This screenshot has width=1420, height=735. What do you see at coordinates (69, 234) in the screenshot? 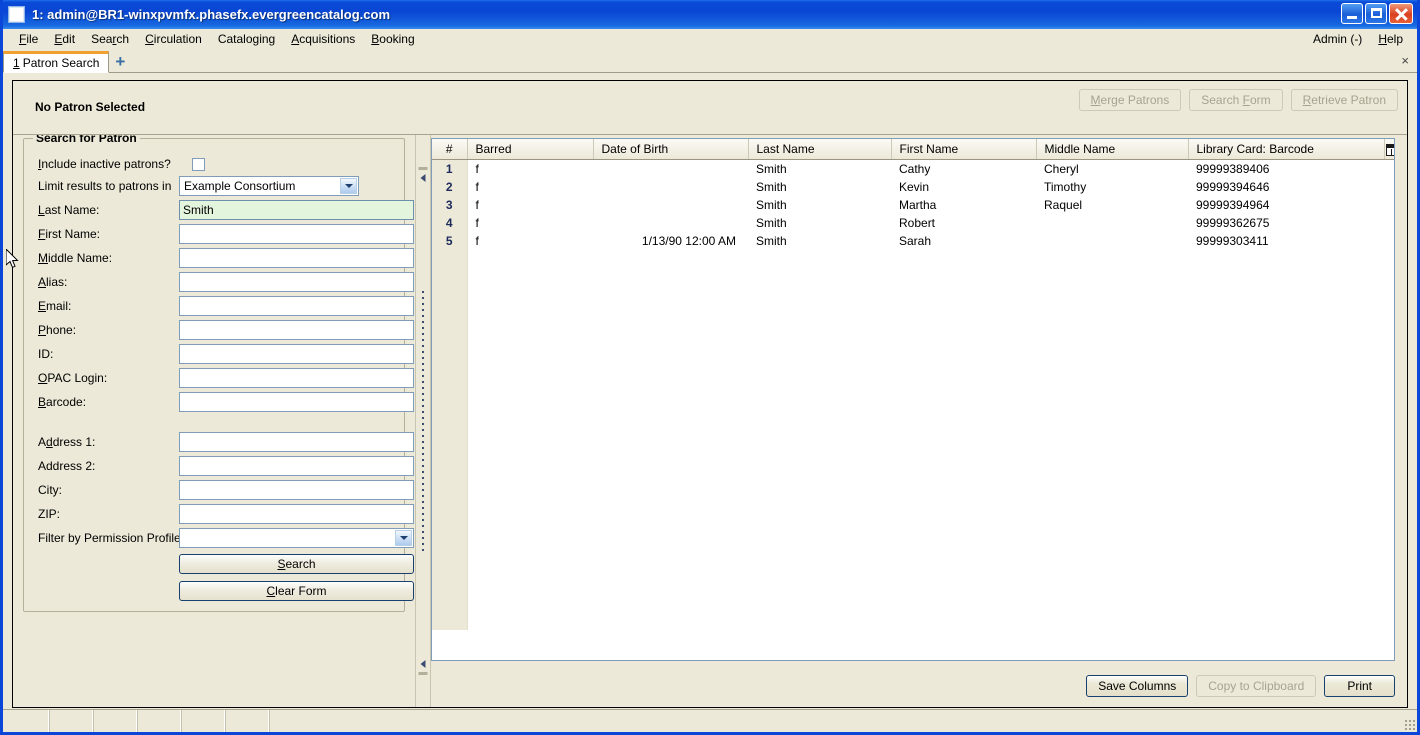
I see `first-name-label: First Name:` at bounding box center [69, 234].